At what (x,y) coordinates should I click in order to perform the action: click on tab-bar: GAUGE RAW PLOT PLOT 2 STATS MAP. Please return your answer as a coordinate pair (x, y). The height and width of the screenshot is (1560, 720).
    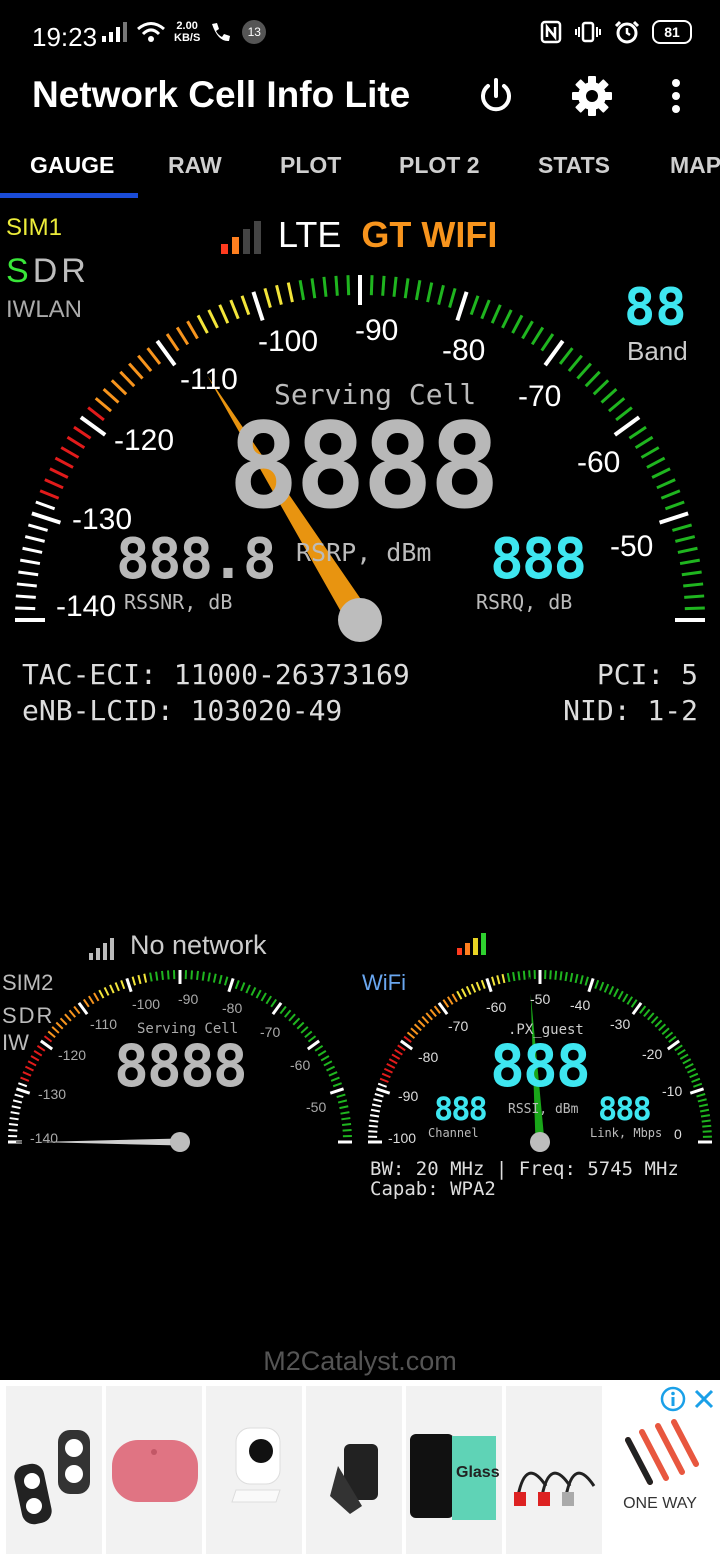
    Looking at the image, I should click on (360, 171).